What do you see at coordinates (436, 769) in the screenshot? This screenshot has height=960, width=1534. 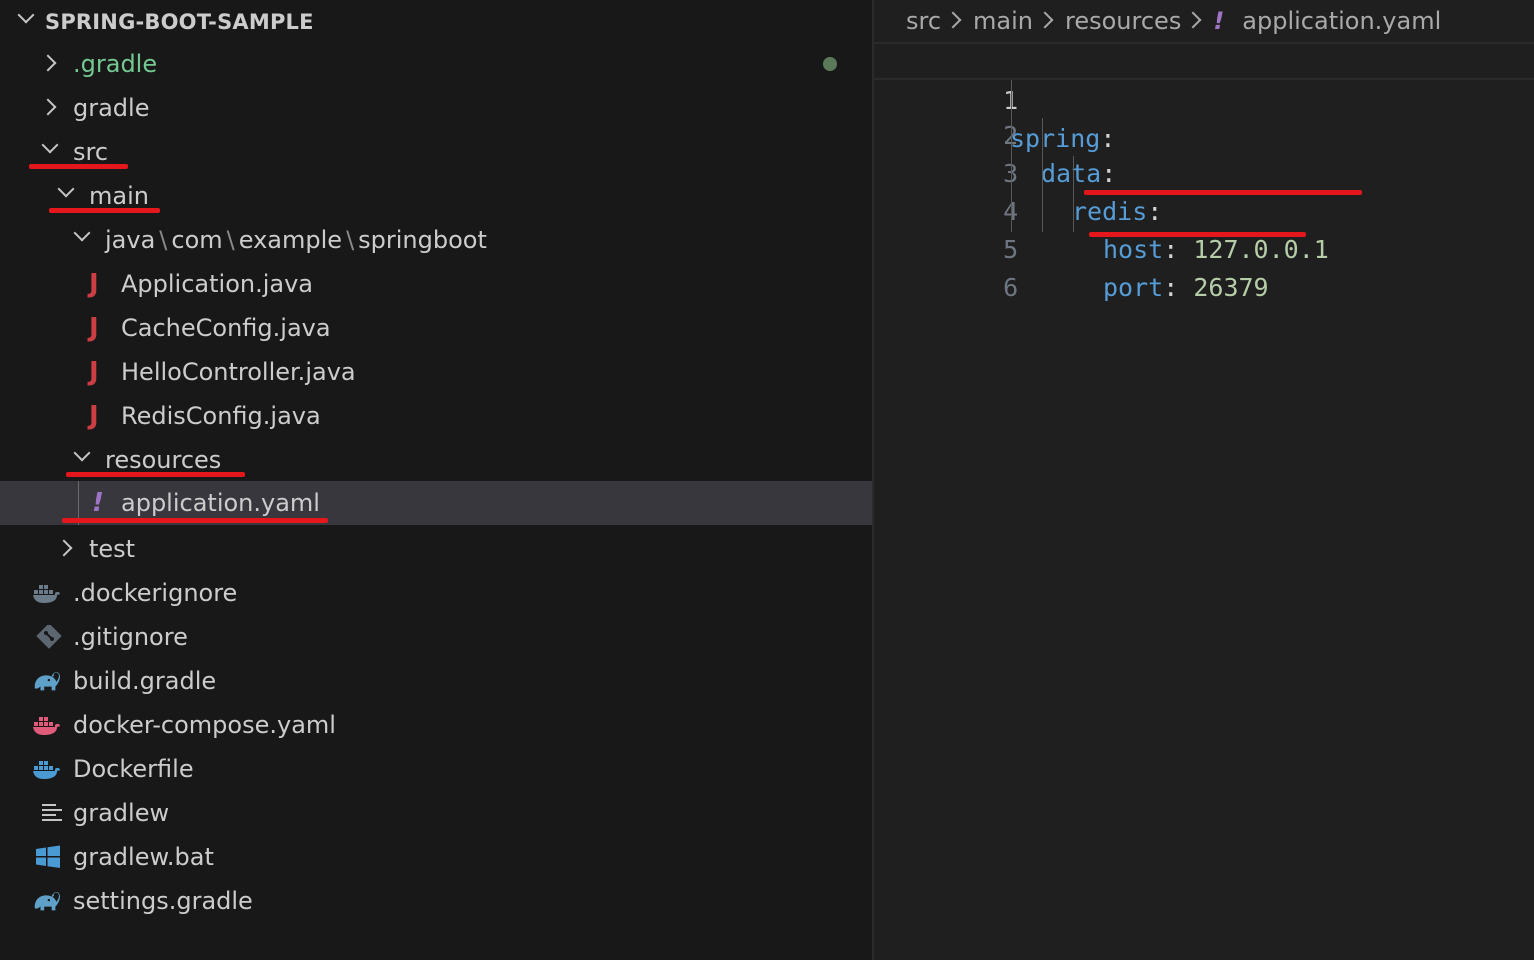 I see `tree-item-dockerfile: Dockerfile` at bounding box center [436, 769].